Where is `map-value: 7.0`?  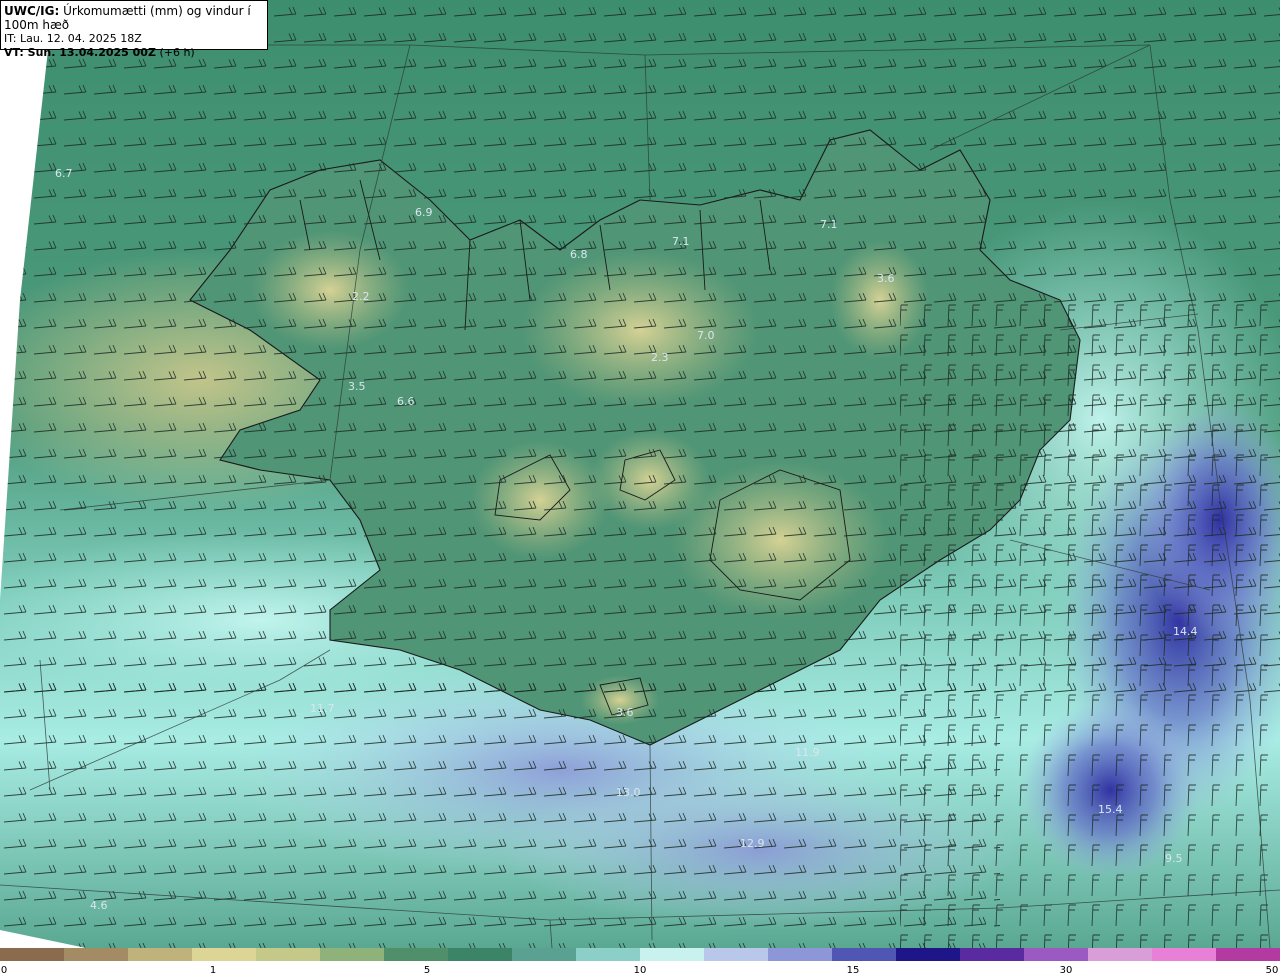 map-value: 7.0 is located at coordinates (706, 335).